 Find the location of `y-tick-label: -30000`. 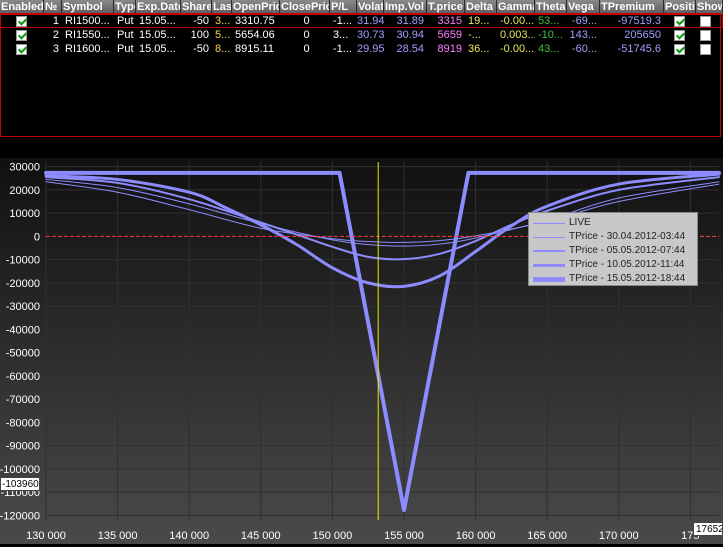

y-tick-label: -30000 is located at coordinates (23, 307).